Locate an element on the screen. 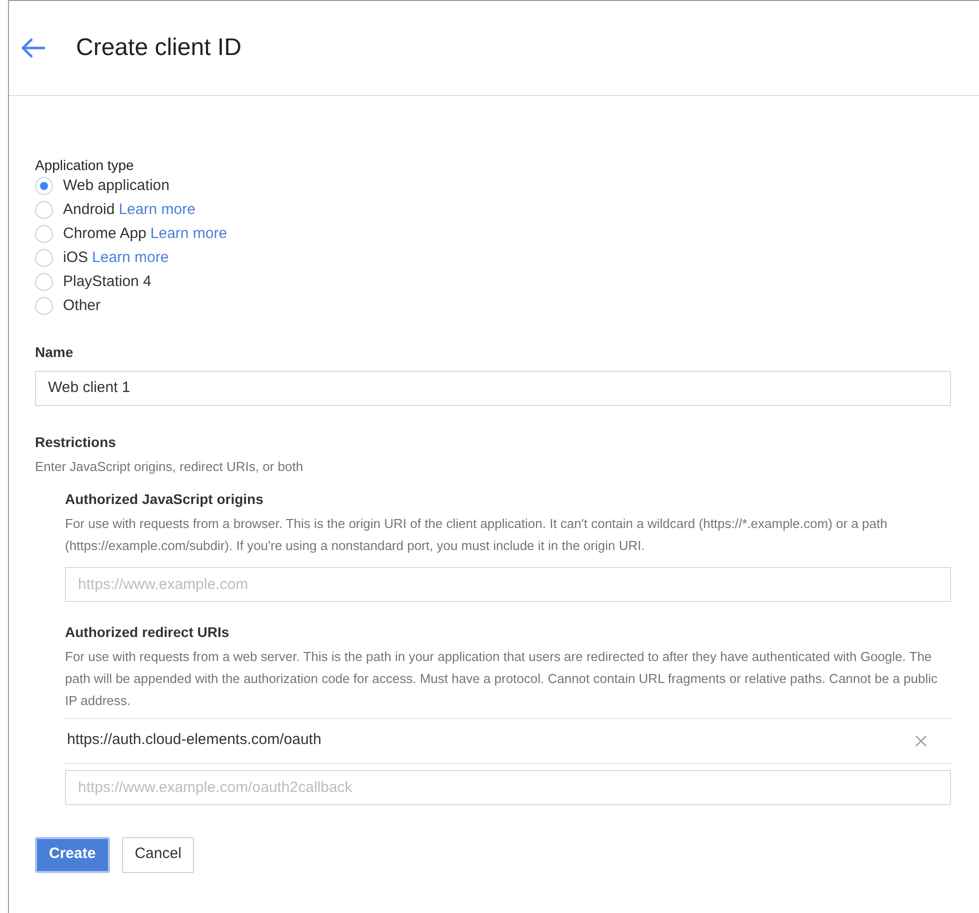  close-icon is located at coordinates (921, 740).